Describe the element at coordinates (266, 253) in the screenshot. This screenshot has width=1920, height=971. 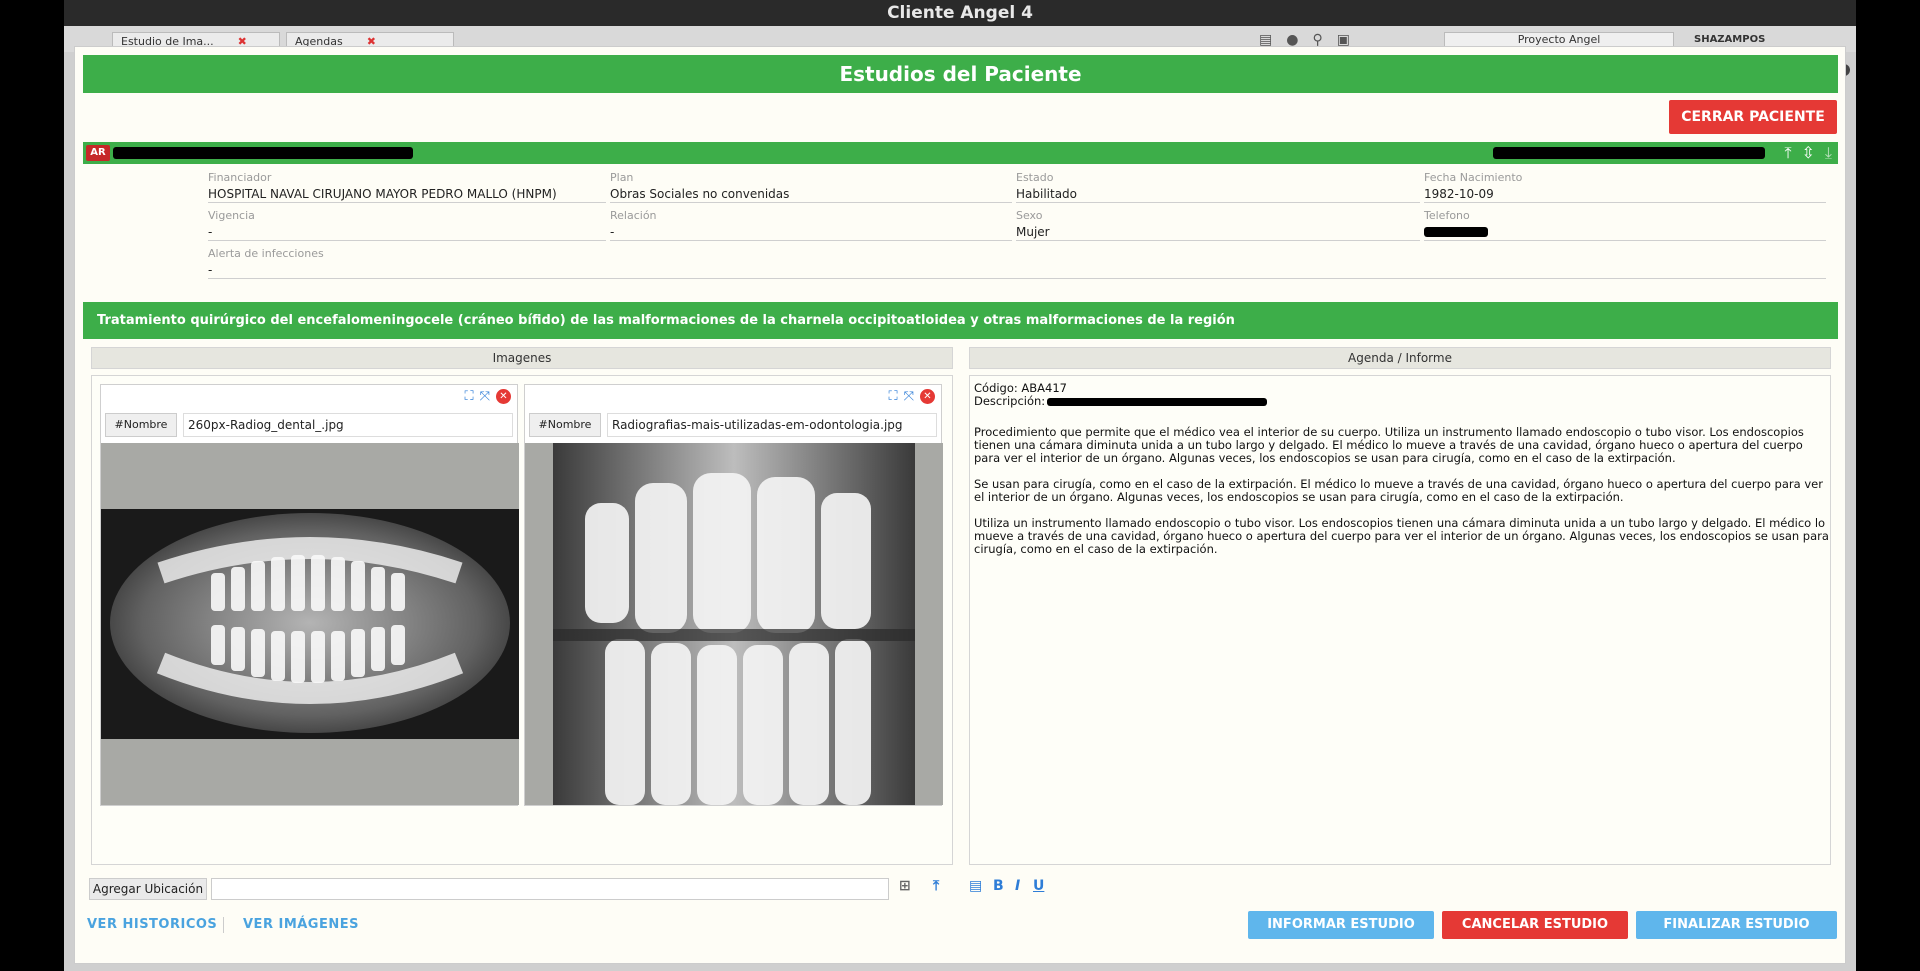
I see `field-label: Alerta de infecciones` at that location.